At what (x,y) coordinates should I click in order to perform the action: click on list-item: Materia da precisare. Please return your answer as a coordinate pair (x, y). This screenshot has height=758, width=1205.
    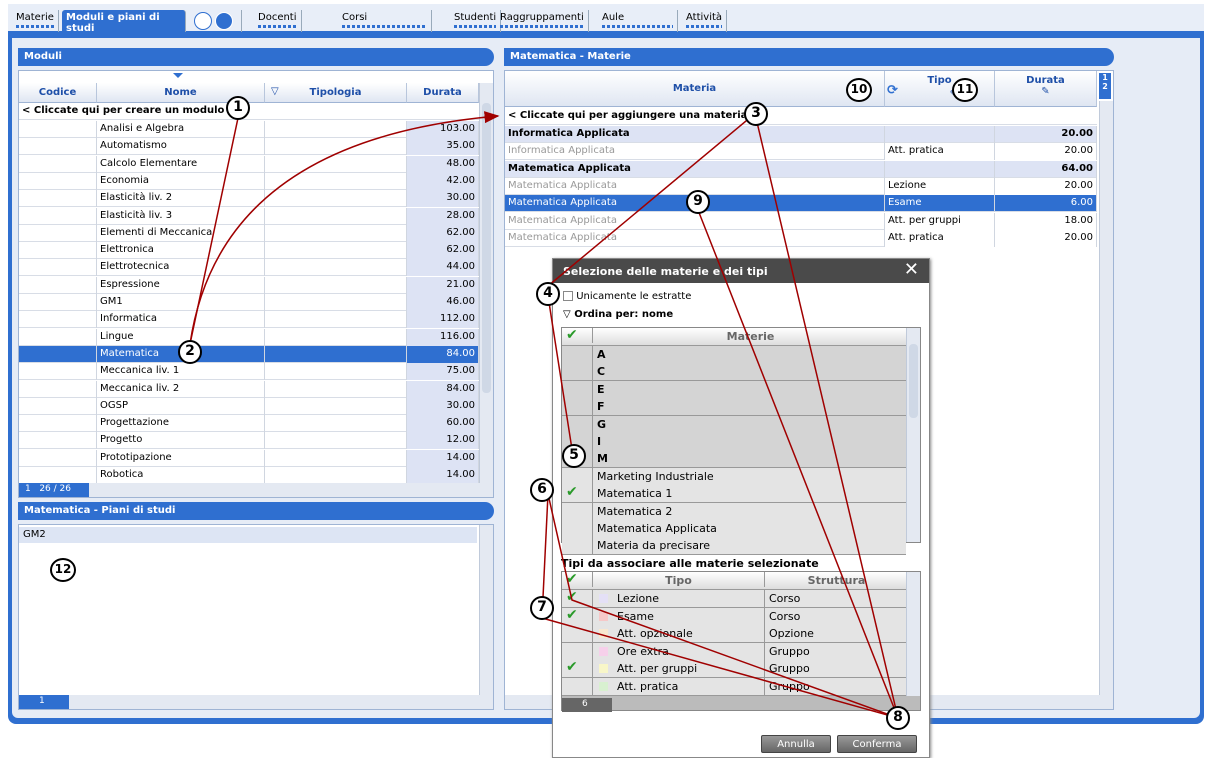
    Looking at the image, I should click on (734, 546).